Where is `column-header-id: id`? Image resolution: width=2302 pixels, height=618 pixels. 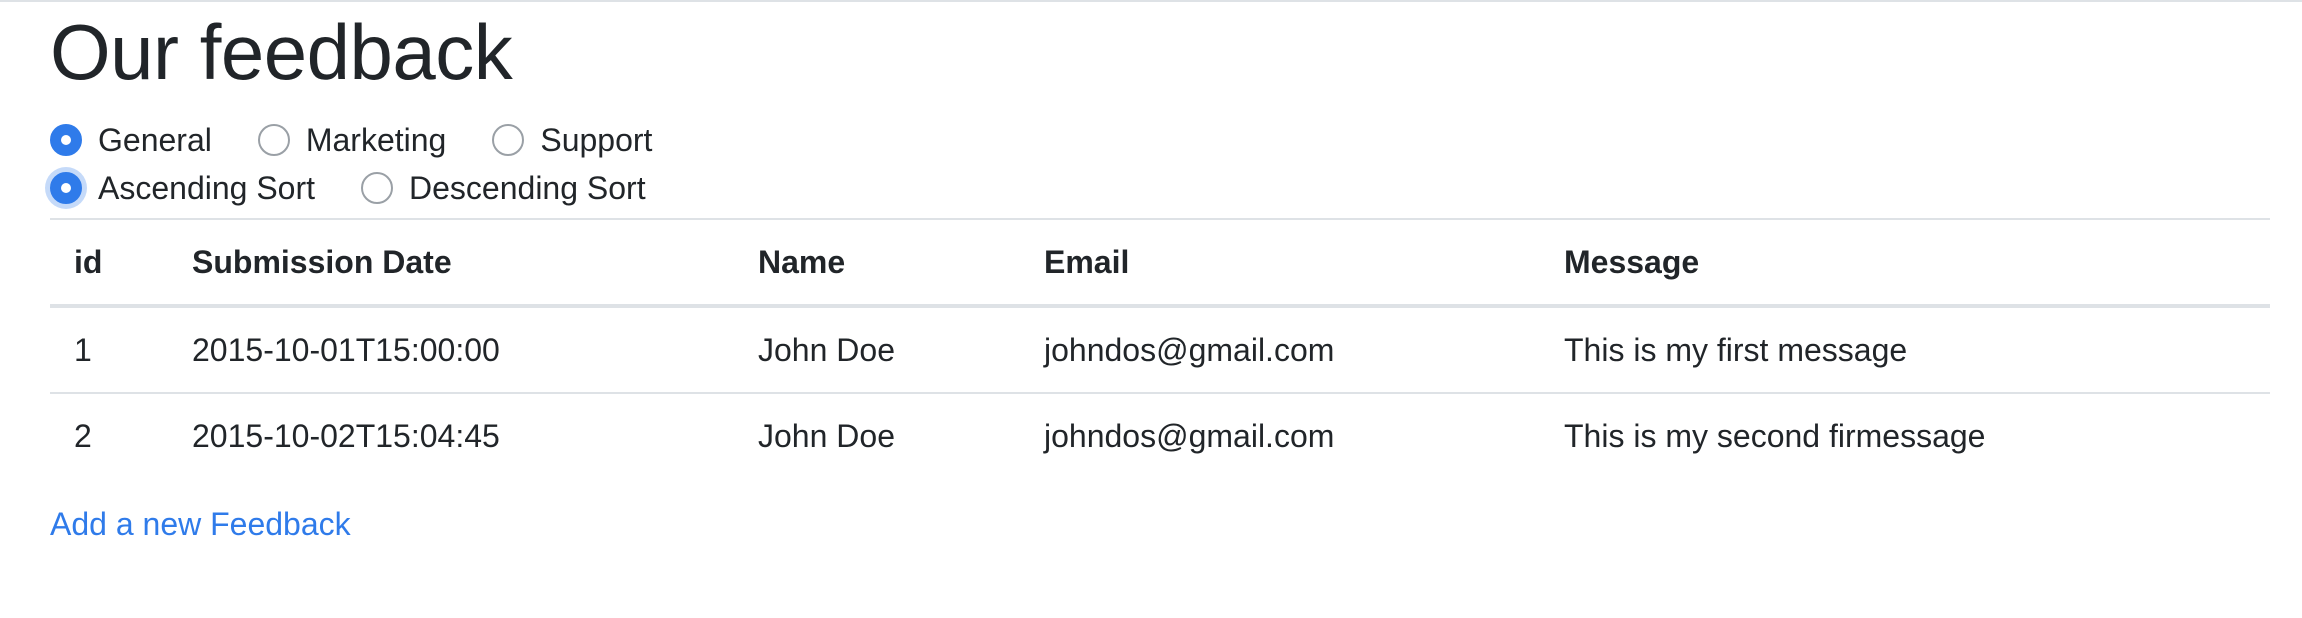 column-header-id: id is located at coordinates (109, 263).